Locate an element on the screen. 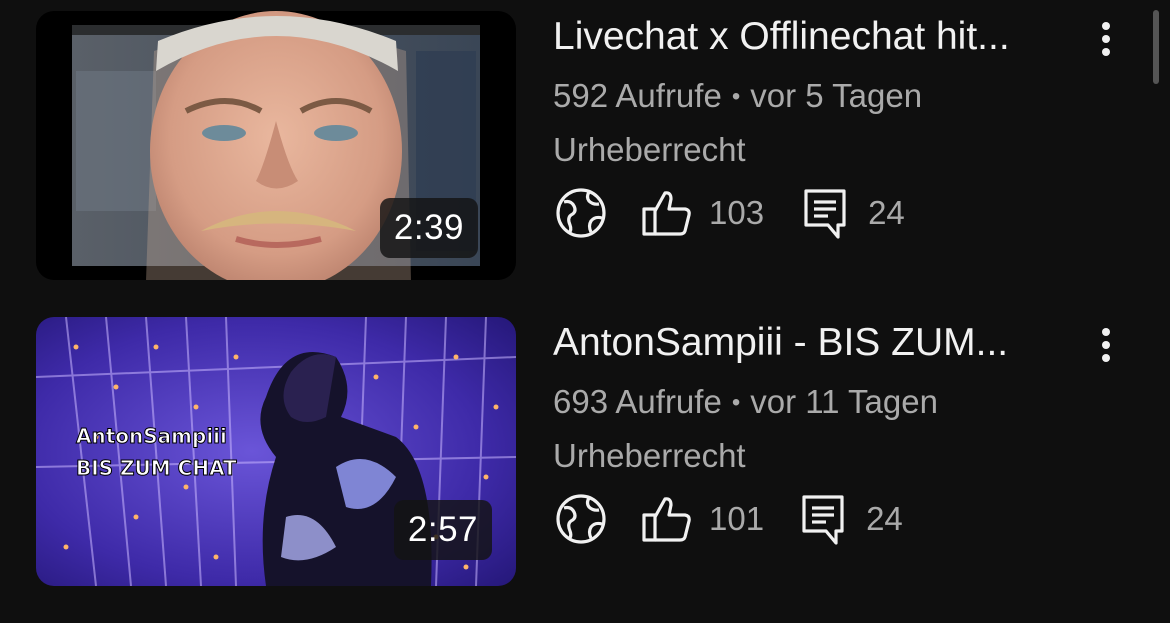 This screenshot has height=623, width=1170. view-count: 693 Aufrufe is located at coordinates (637, 401).